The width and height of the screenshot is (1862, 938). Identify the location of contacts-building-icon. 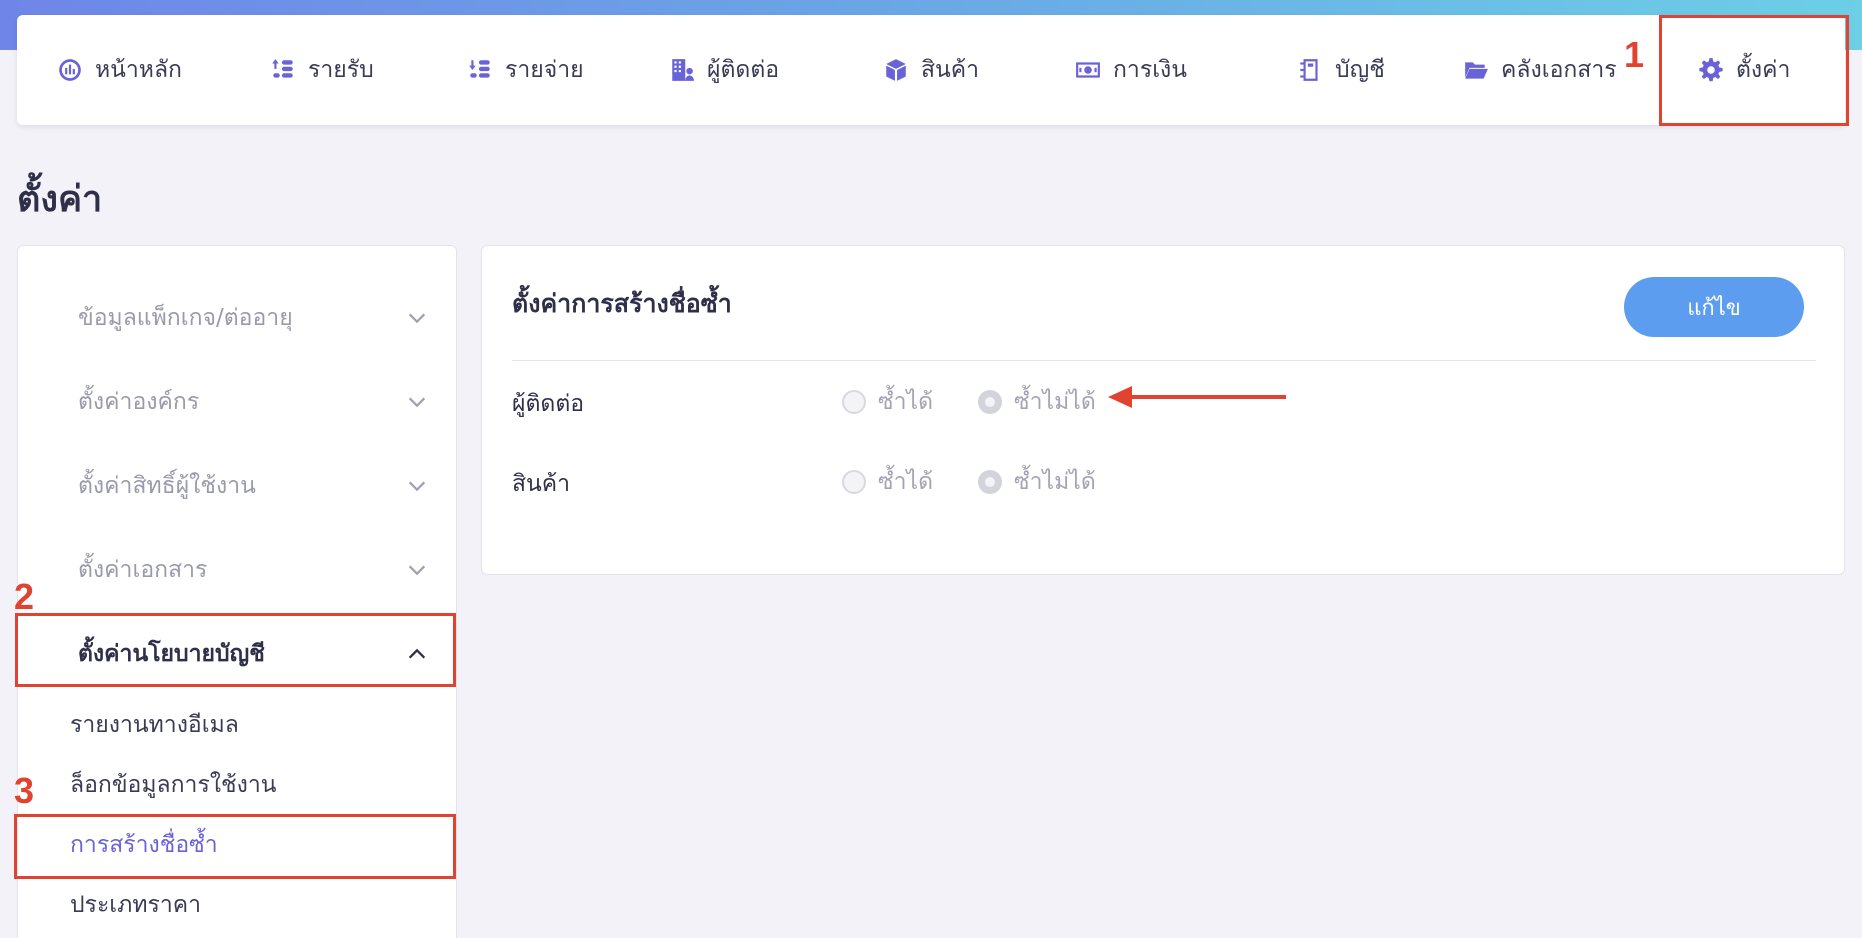
(683, 70).